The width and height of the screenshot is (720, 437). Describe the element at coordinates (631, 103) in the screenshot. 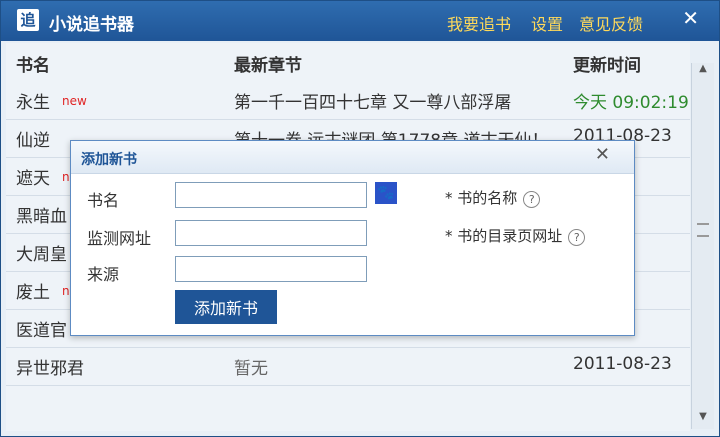

I see `update-time-cell: 今天 09:02:19` at that location.